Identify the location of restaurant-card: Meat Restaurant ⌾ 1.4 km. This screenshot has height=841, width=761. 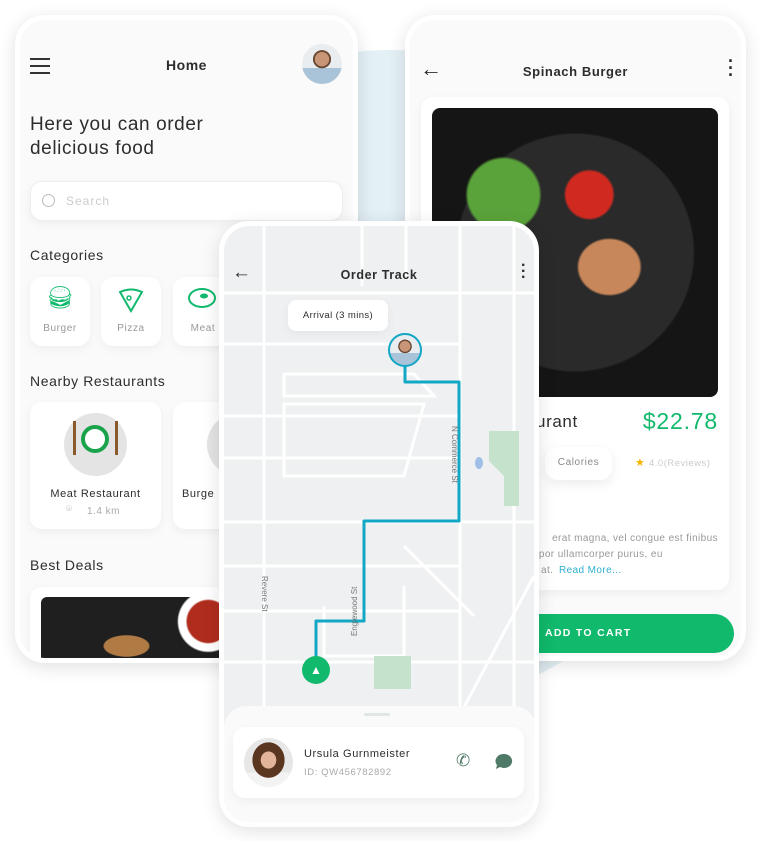
(95, 465).